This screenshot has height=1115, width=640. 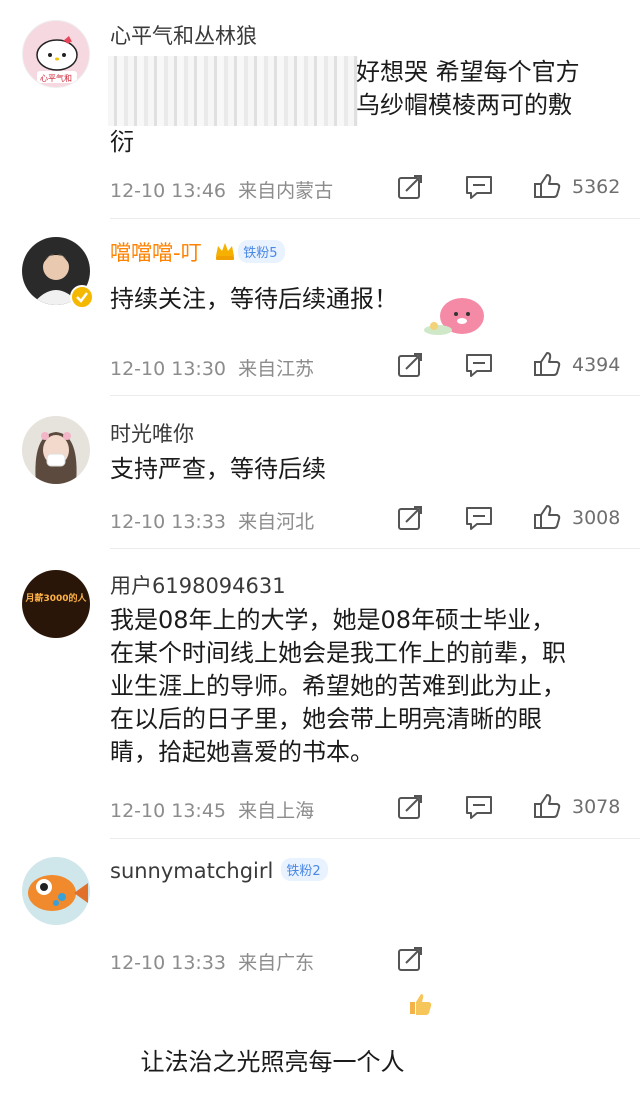 I want to click on timestamp: 12-10 13:46, so click(x=168, y=191).